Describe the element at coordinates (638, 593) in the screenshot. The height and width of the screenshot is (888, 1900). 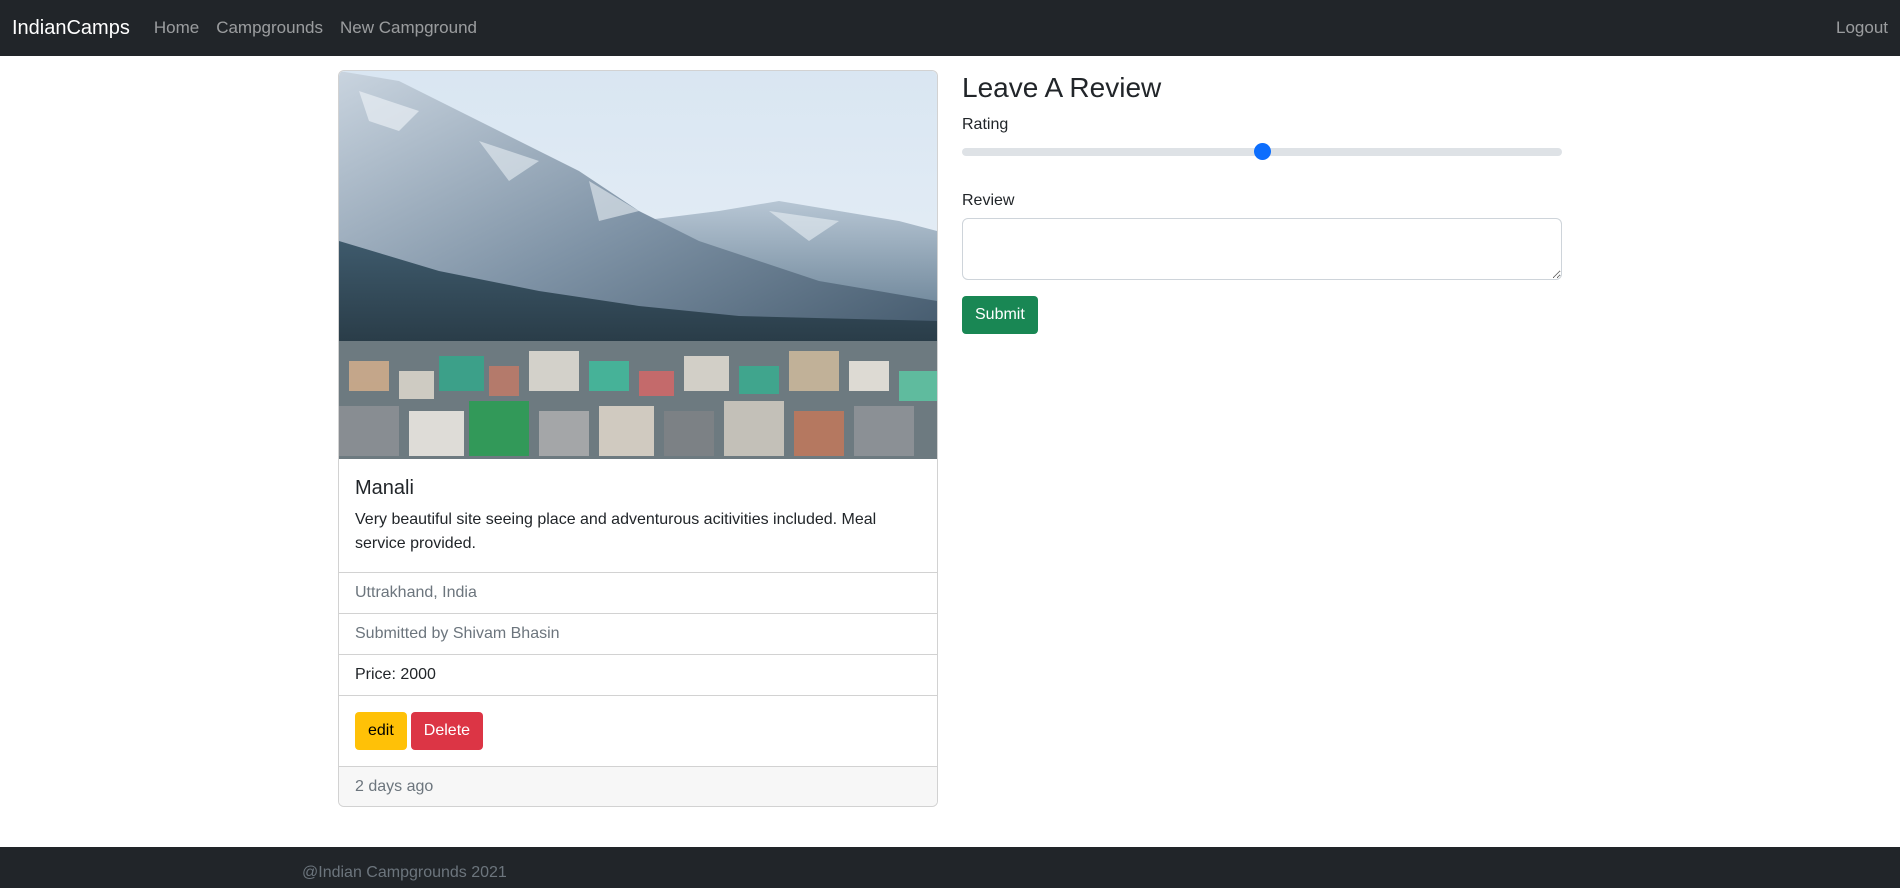
I see `campground-location: Uttrakhand, India` at that location.